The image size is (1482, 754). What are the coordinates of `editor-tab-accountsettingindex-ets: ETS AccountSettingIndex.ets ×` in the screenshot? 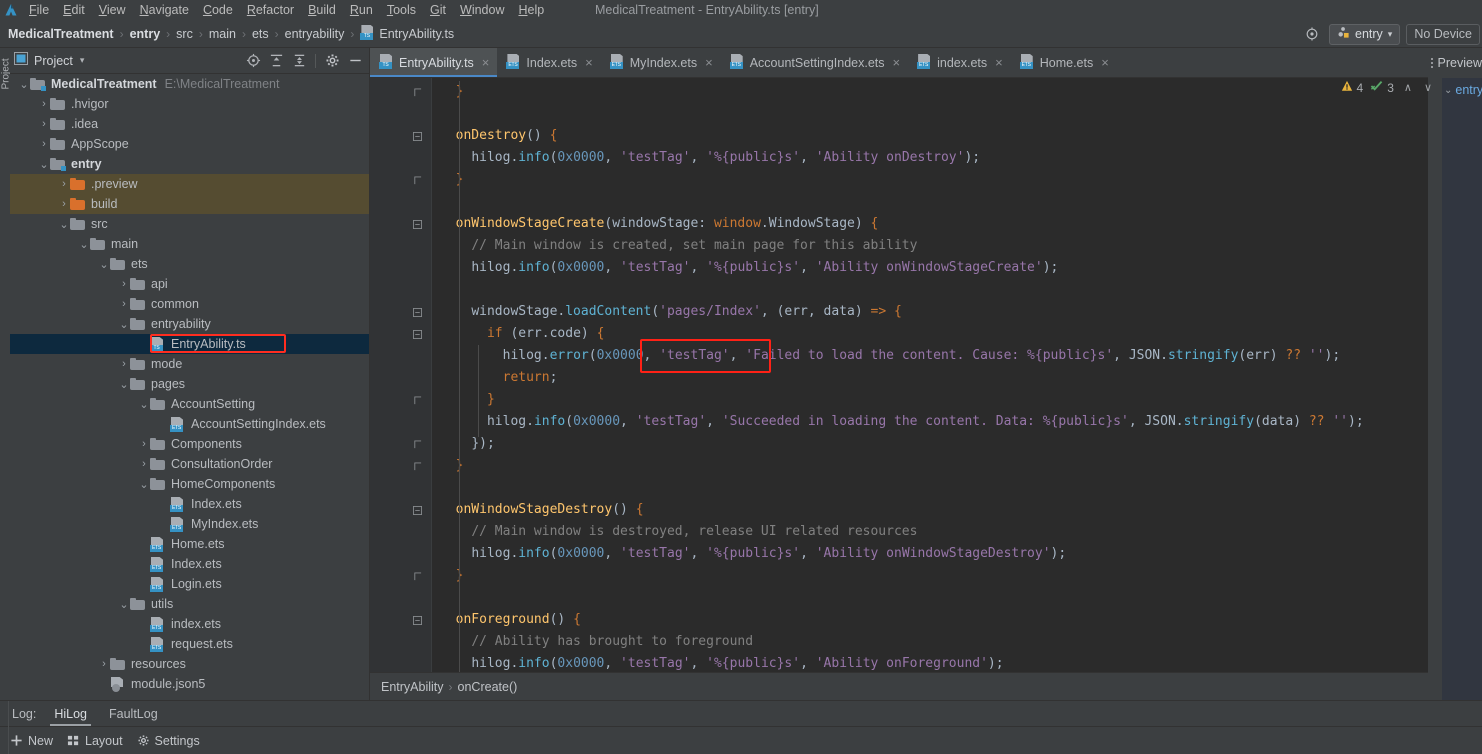 It's located at (814, 62).